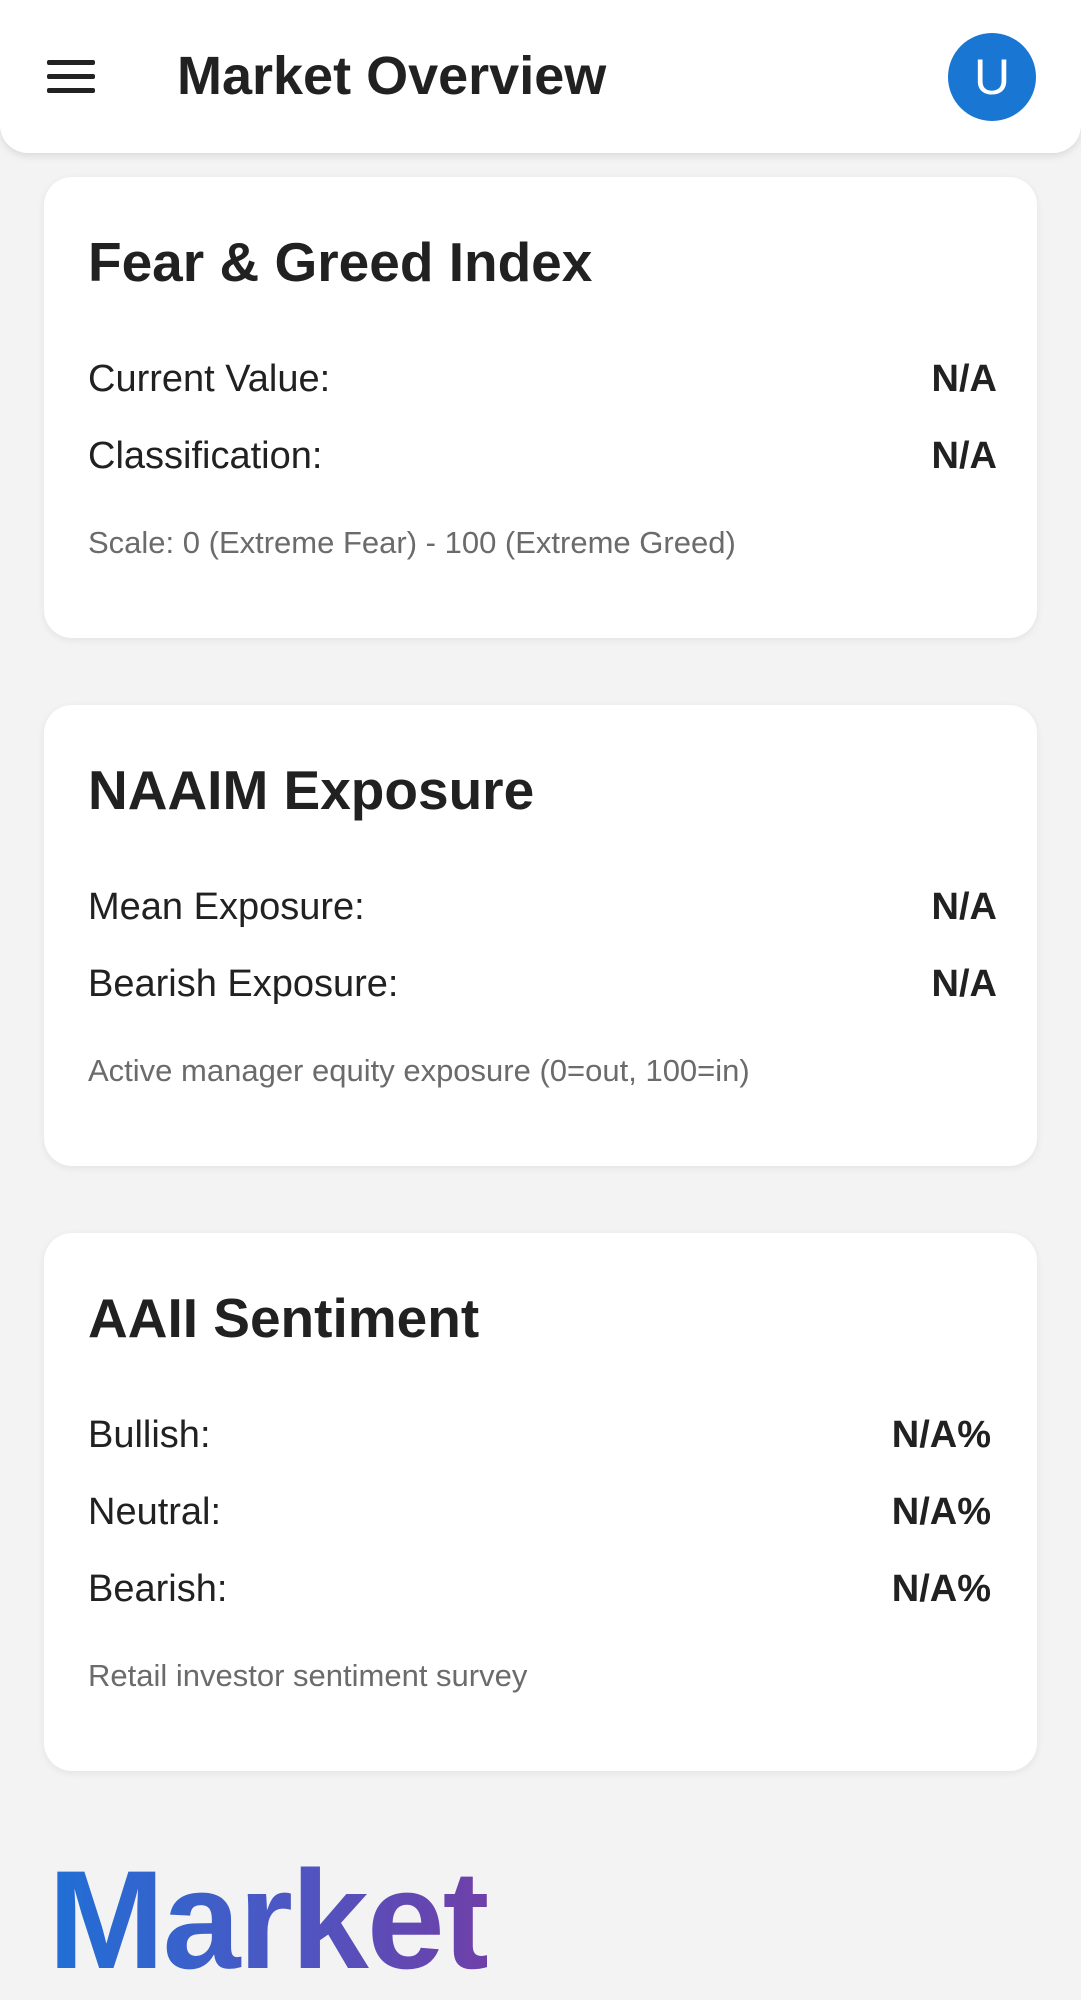 Image resolution: width=1081 pixels, height=2000 pixels. Describe the element at coordinates (311, 790) in the screenshot. I see `card-title: NAAIM Exposure` at that location.